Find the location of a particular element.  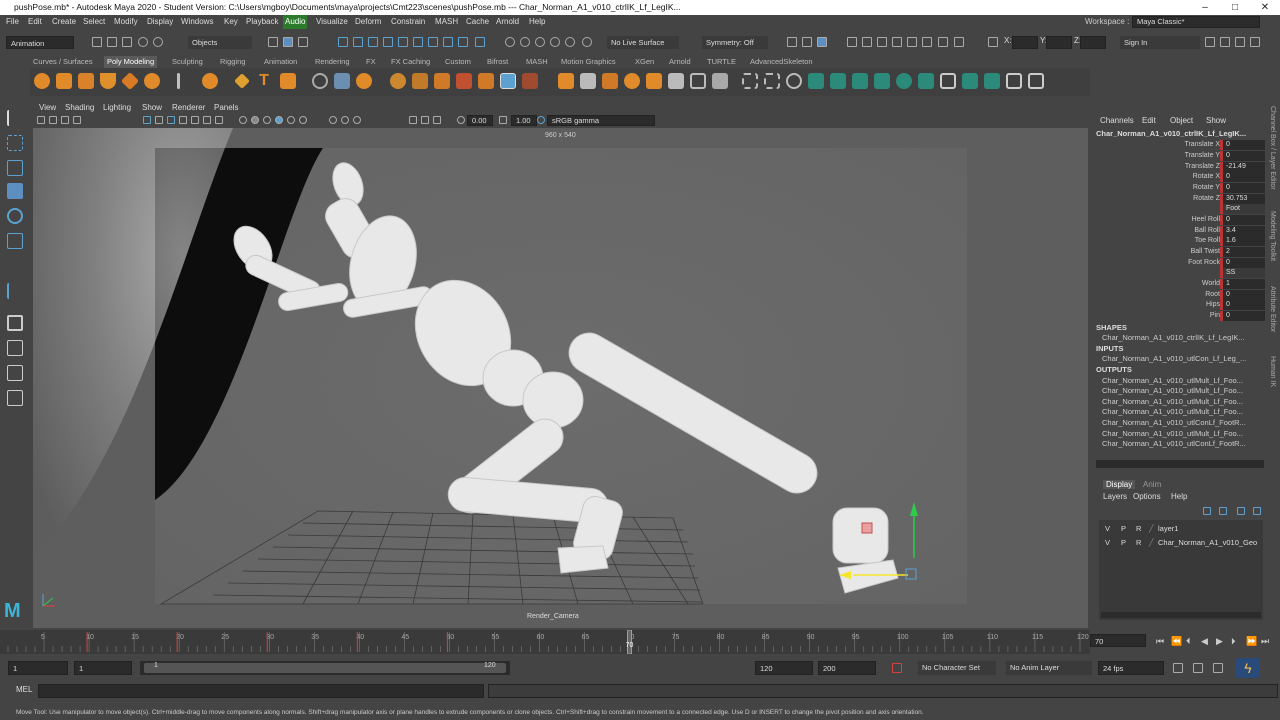

undo-icon is located at coordinates (143, 42).